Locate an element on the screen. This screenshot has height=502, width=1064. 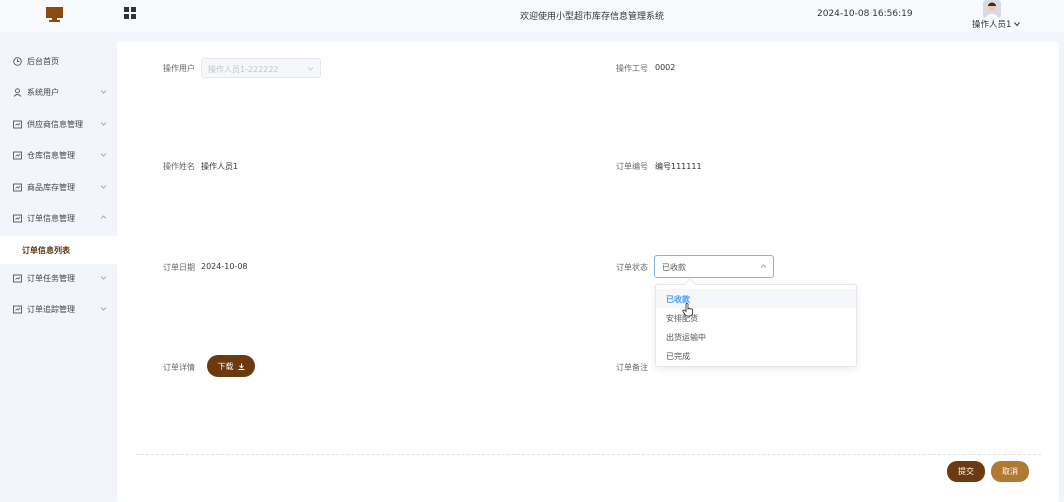
order-status-dropdown: 已收款 安排配货 出货运输中 已完成 is located at coordinates (756, 322).